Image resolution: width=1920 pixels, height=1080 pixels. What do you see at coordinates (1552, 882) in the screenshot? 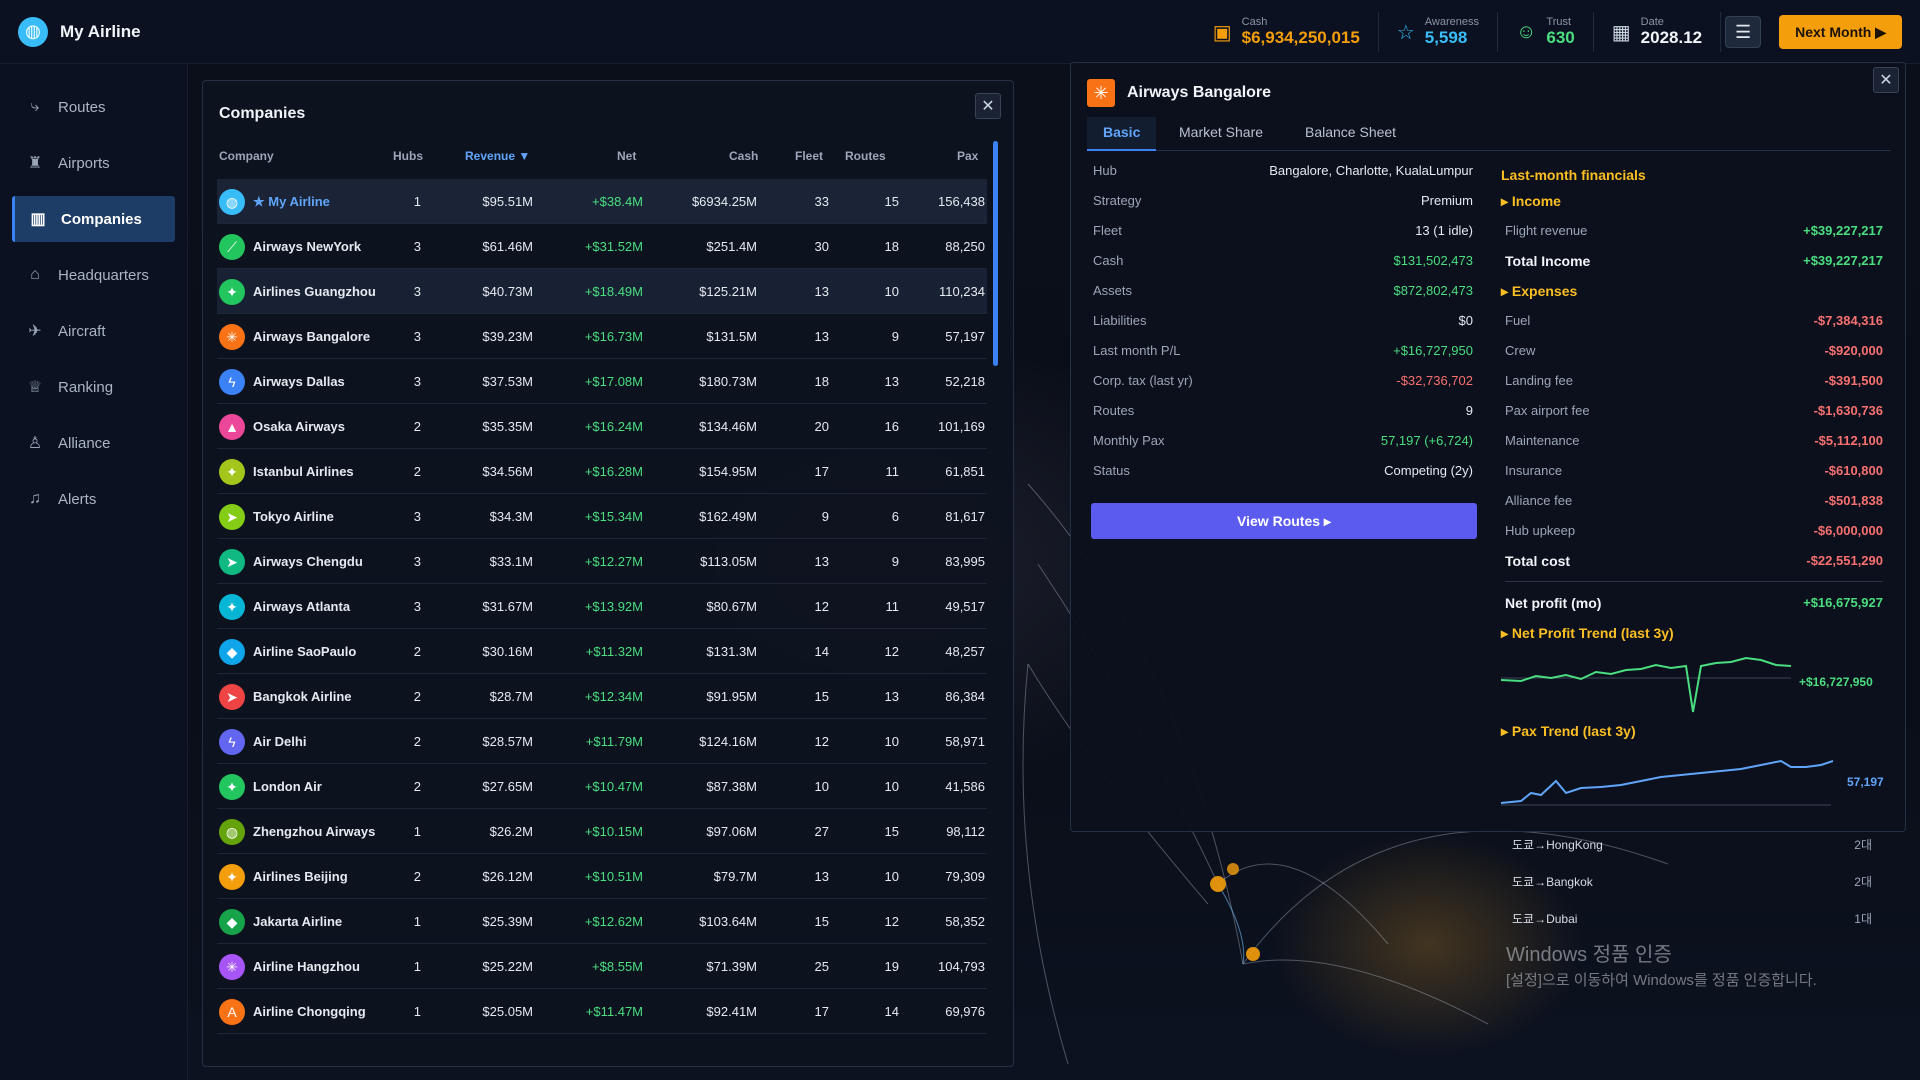
I see `route-label: 도쿄→Bangkok` at bounding box center [1552, 882].